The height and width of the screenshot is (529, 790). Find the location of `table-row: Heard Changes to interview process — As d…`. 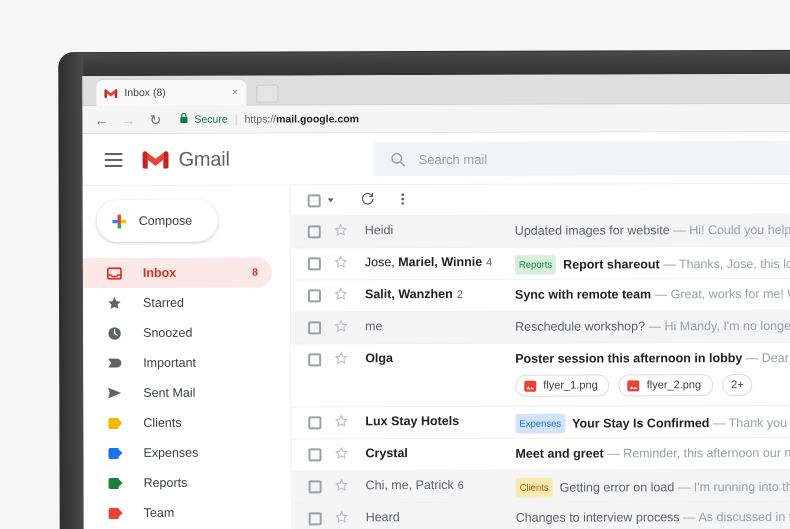

table-row: Heard Changes to interview process — As d… is located at coordinates (540, 514).